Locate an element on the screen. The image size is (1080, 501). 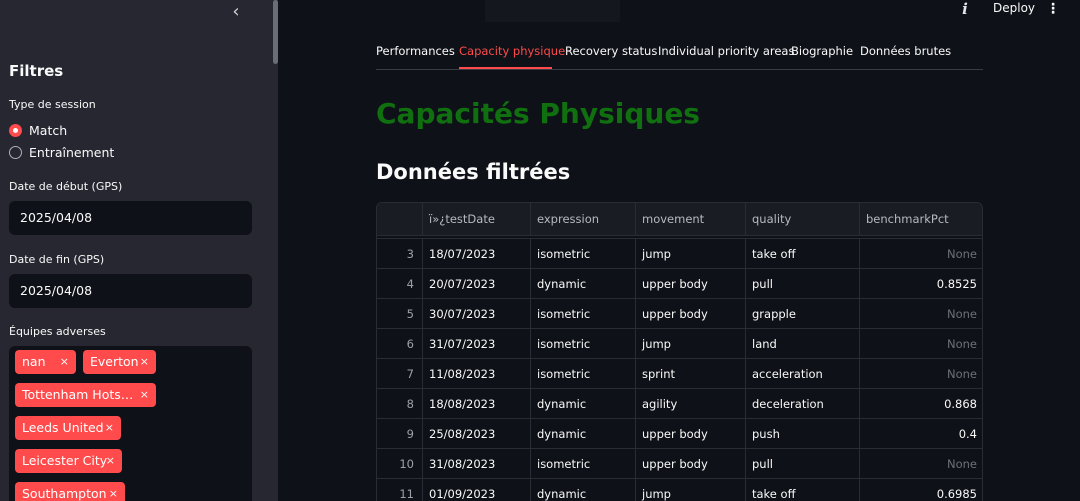
tab-capacity-physique: Capacity physique is located at coordinates (512, 51).